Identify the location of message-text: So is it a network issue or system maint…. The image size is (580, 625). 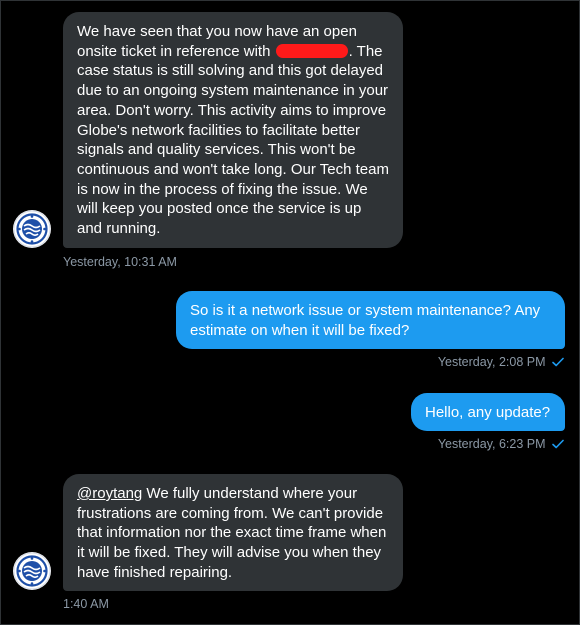
(365, 320).